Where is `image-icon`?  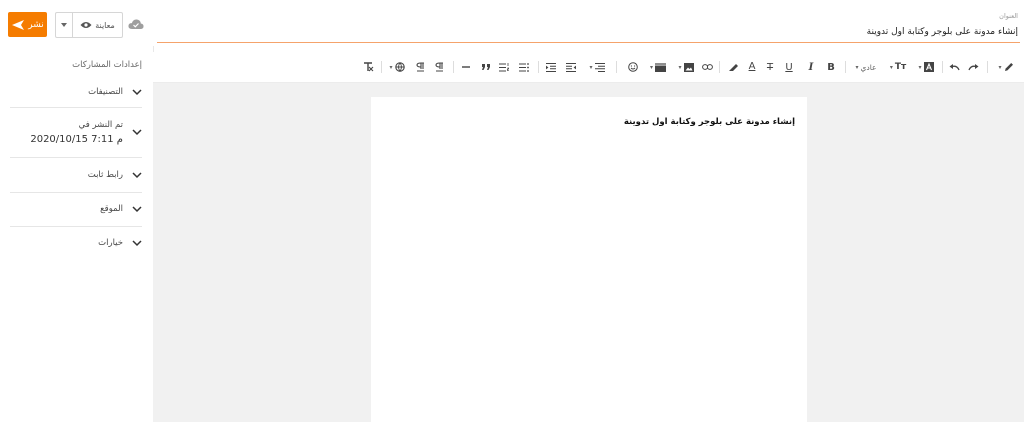
image-icon is located at coordinates (688, 67).